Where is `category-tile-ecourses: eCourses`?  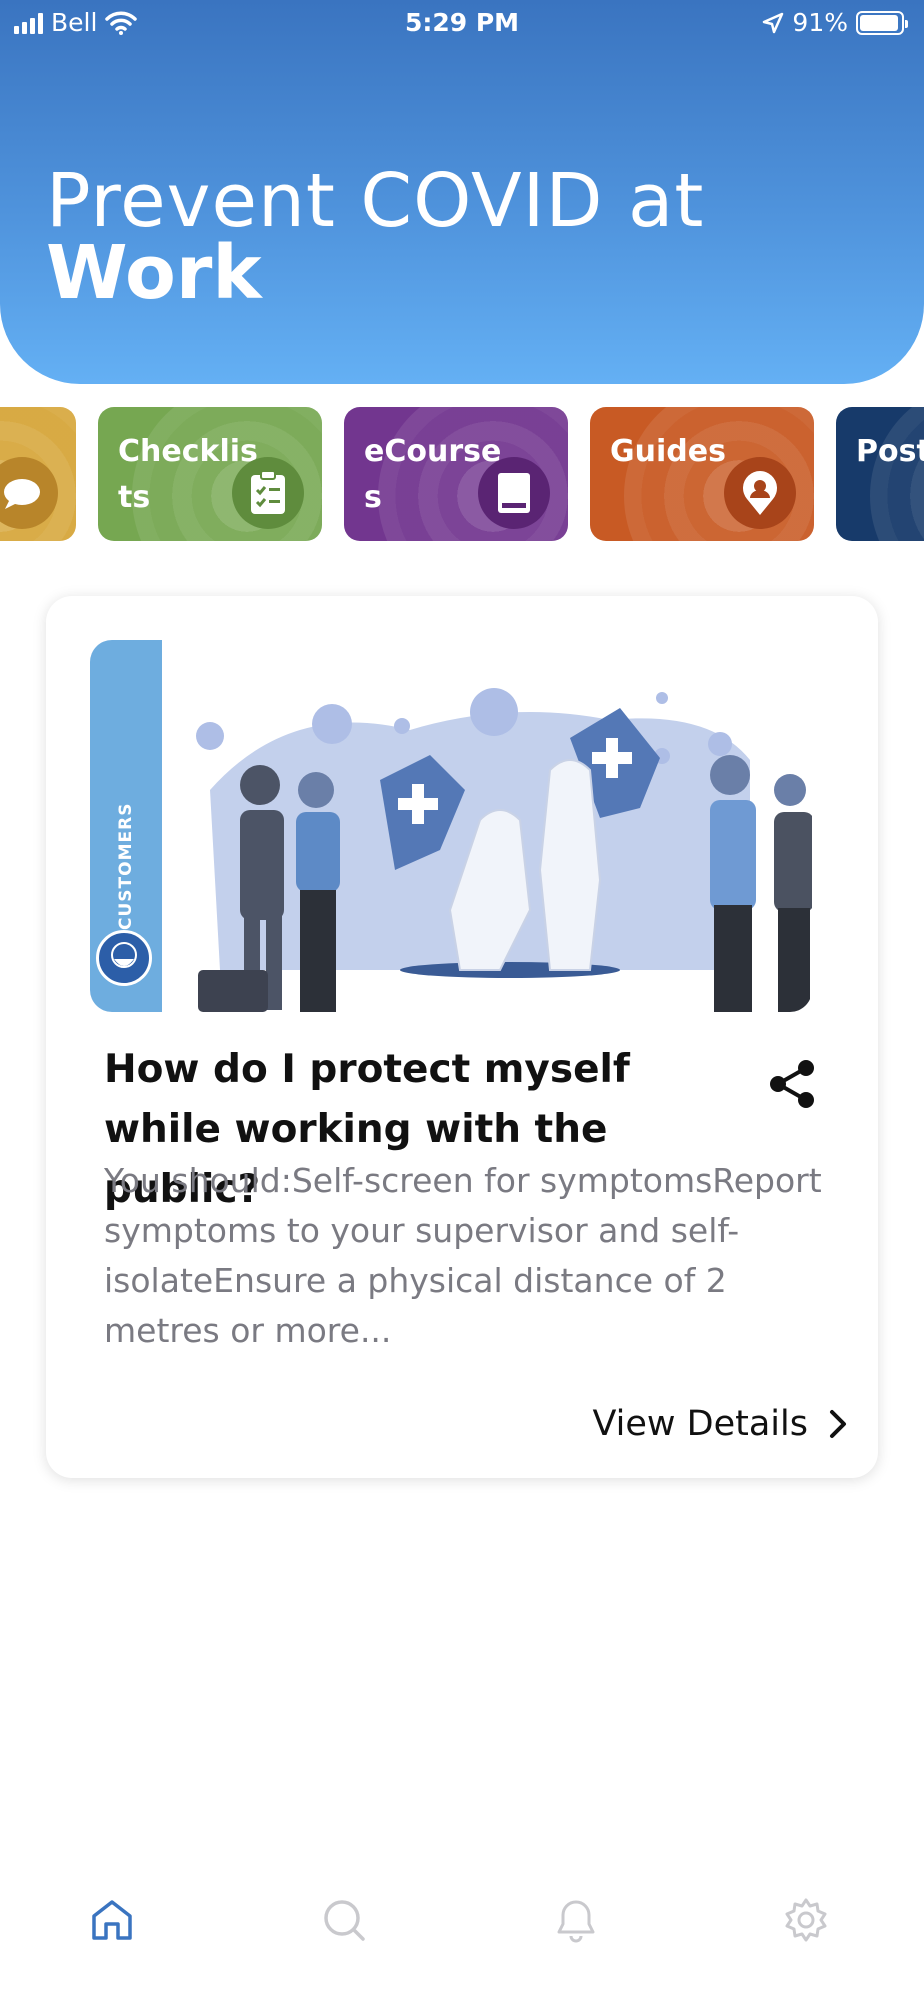
category-tile-ecourses: eCourses is located at coordinates (456, 474).